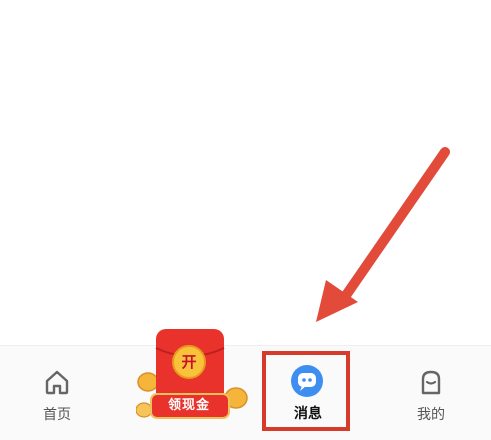 The height and width of the screenshot is (440, 491). What do you see at coordinates (188, 405) in the screenshot?
I see `claim-cash-label: 领现金` at bounding box center [188, 405].